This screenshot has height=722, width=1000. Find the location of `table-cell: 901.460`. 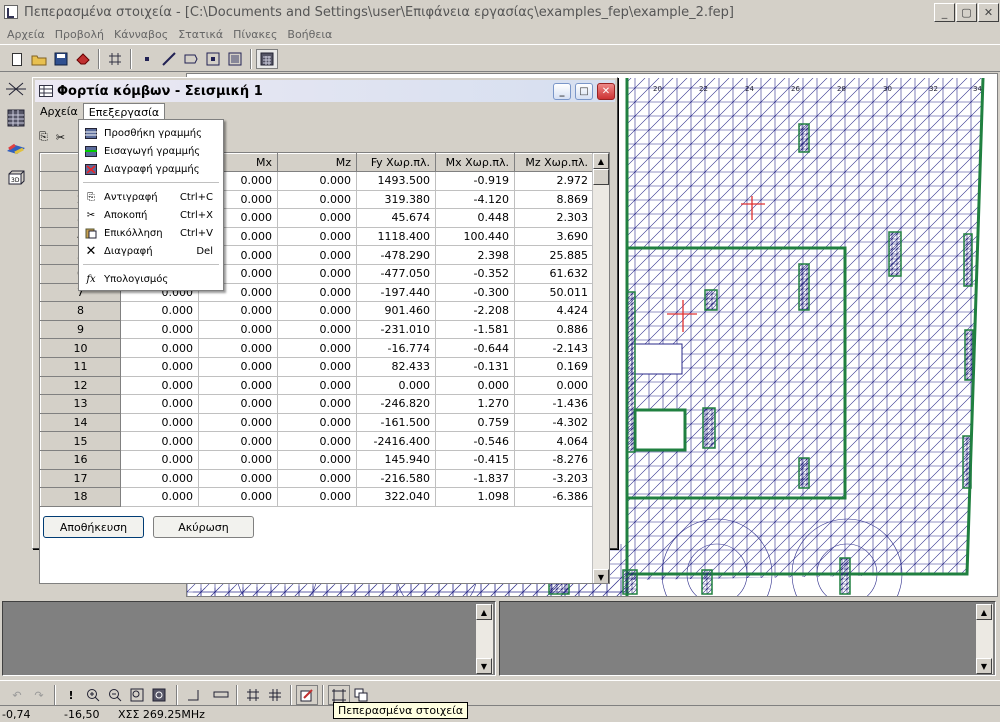

table-cell: 901.460 is located at coordinates (396, 311).